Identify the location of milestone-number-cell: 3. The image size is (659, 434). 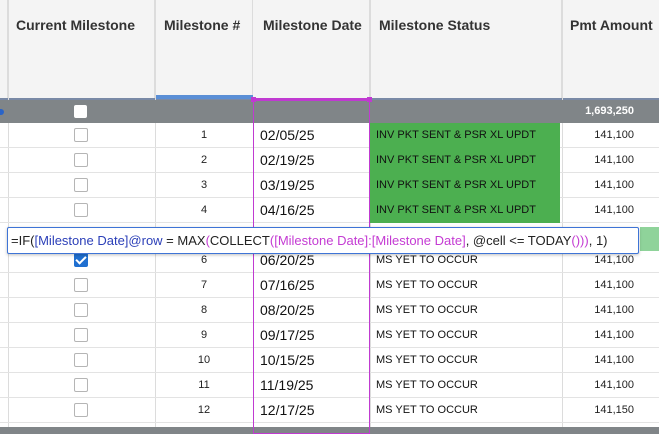
(204, 185).